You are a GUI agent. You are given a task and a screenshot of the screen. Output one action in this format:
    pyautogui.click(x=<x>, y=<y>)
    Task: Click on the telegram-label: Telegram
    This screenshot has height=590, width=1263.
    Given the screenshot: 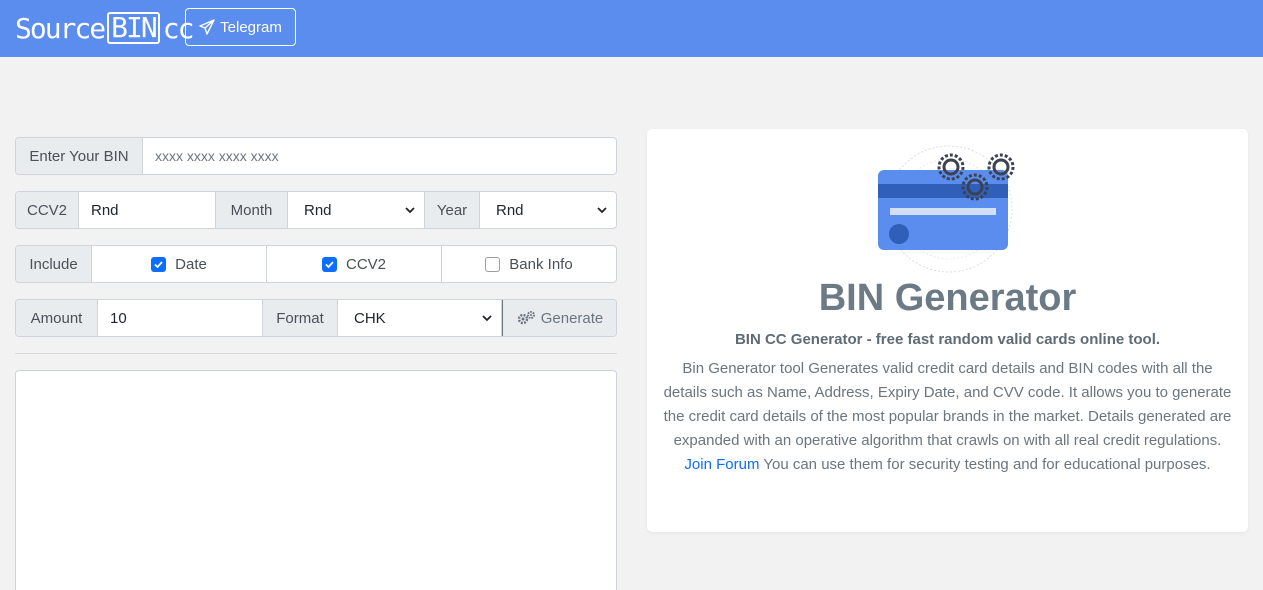 What is the action you would take?
    pyautogui.click(x=251, y=27)
    